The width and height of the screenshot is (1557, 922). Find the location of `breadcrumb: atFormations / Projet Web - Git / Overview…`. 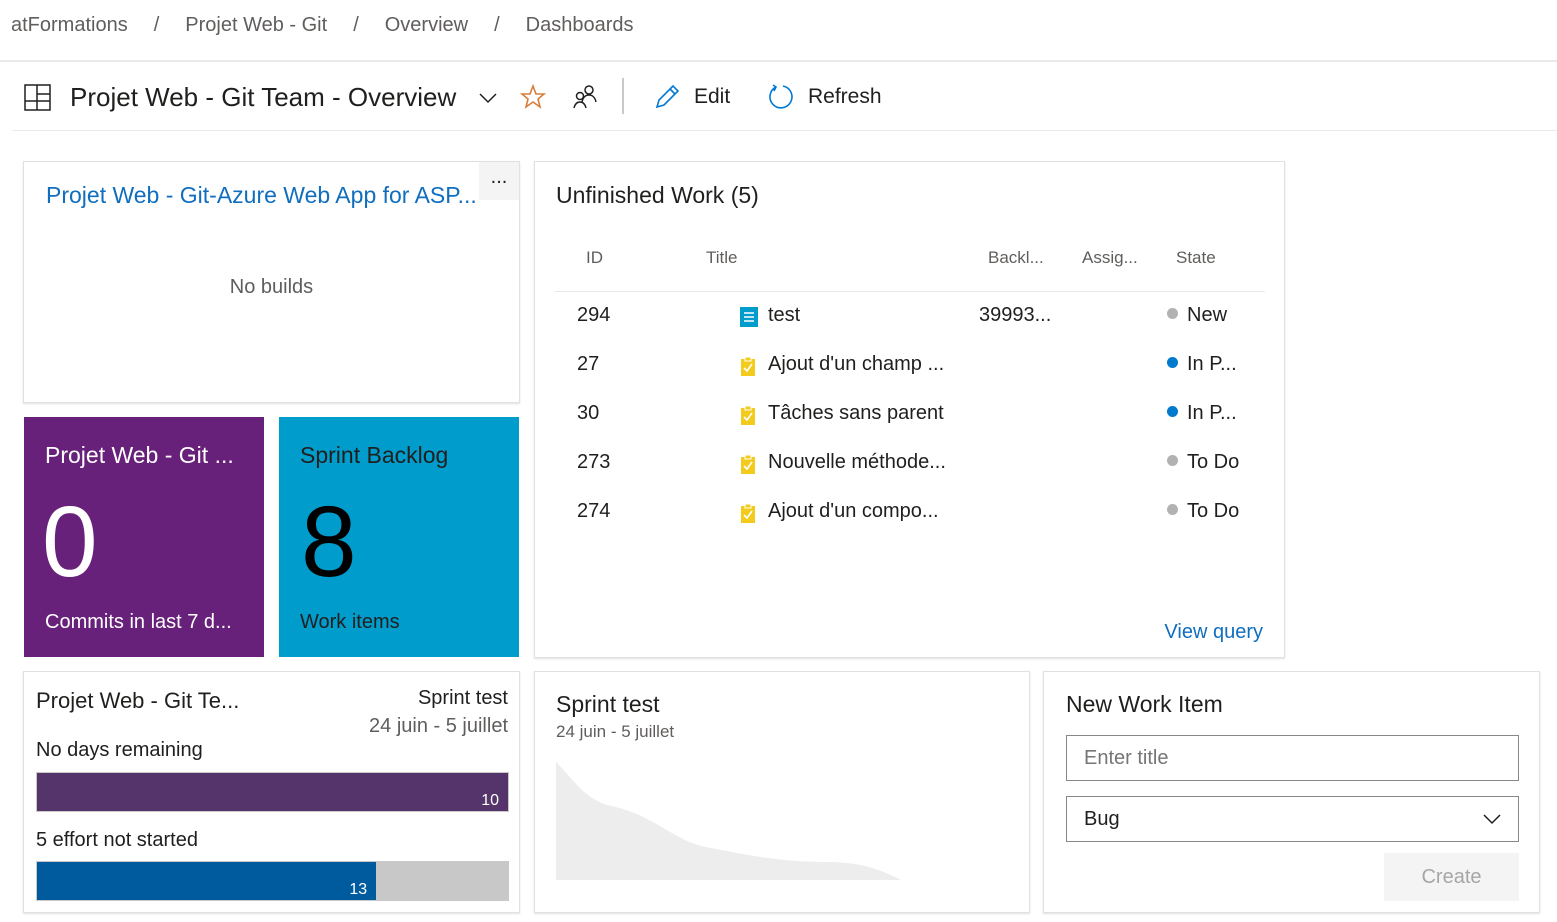

breadcrumb: atFormations / Projet Web - Git / Overview… is located at coordinates (322, 25).